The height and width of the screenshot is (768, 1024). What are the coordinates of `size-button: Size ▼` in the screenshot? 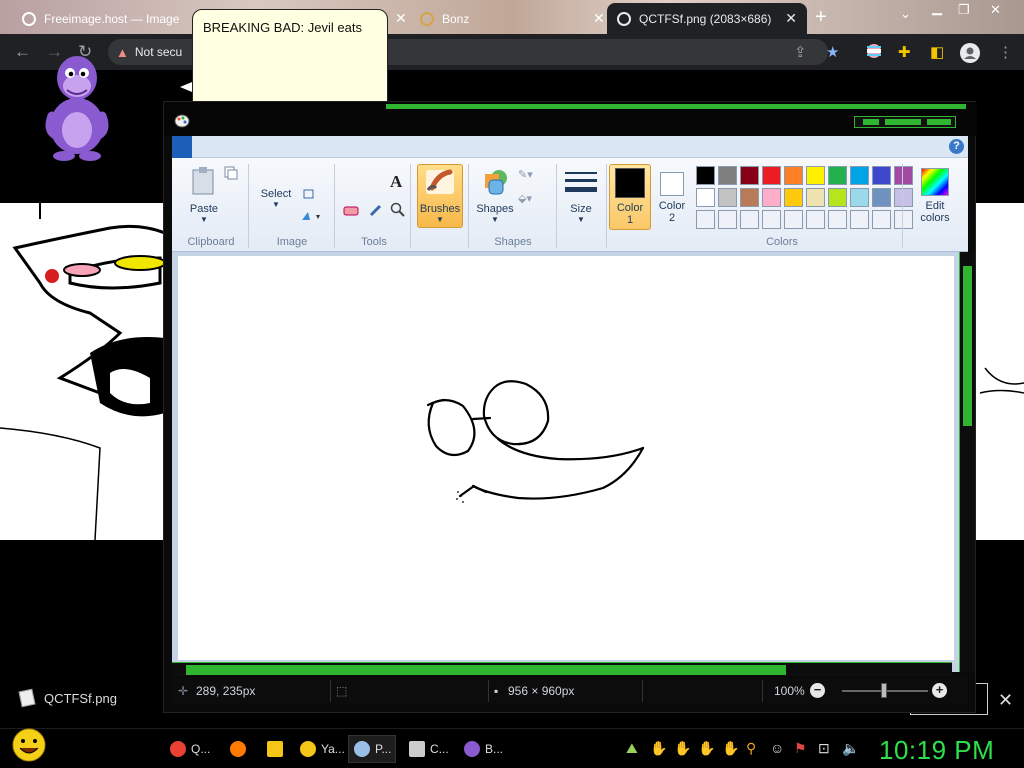 It's located at (581, 196).